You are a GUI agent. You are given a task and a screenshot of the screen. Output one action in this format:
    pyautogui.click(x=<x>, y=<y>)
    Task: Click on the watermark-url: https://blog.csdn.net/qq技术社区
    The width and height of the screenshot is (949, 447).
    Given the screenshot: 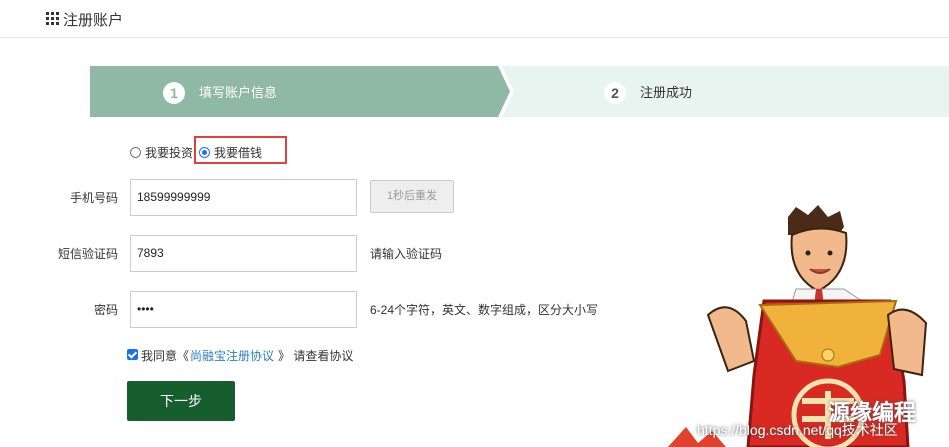 What is the action you would take?
    pyautogui.click(x=797, y=430)
    